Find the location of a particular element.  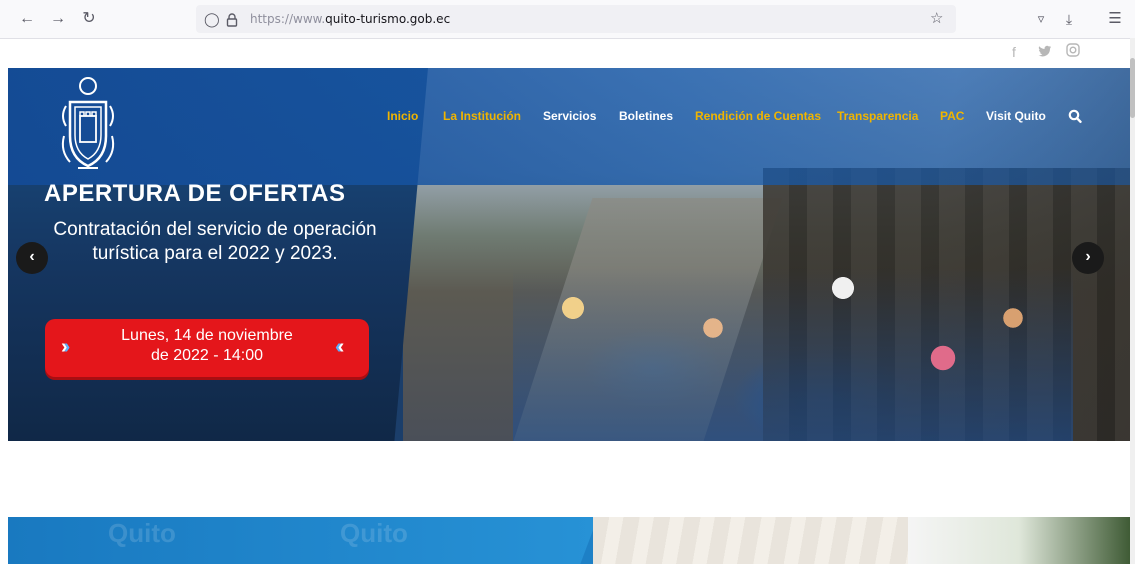

nav-item-rendicion-de-cuentas: Rendición de Cuentas is located at coordinates (758, 116).